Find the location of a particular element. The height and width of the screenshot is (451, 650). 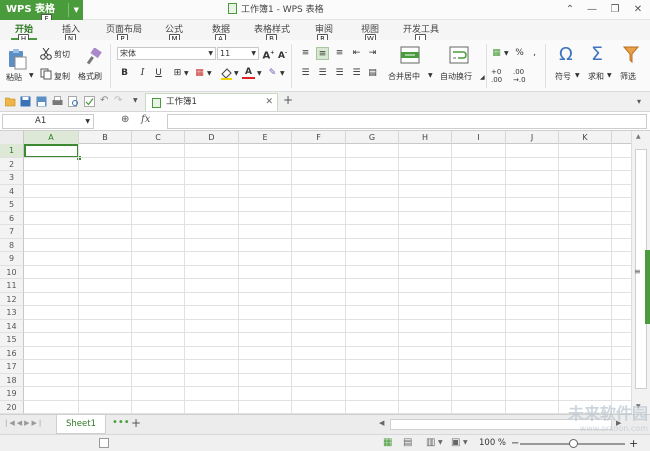

wrap-text-icon is located at coordinates (459, 55).